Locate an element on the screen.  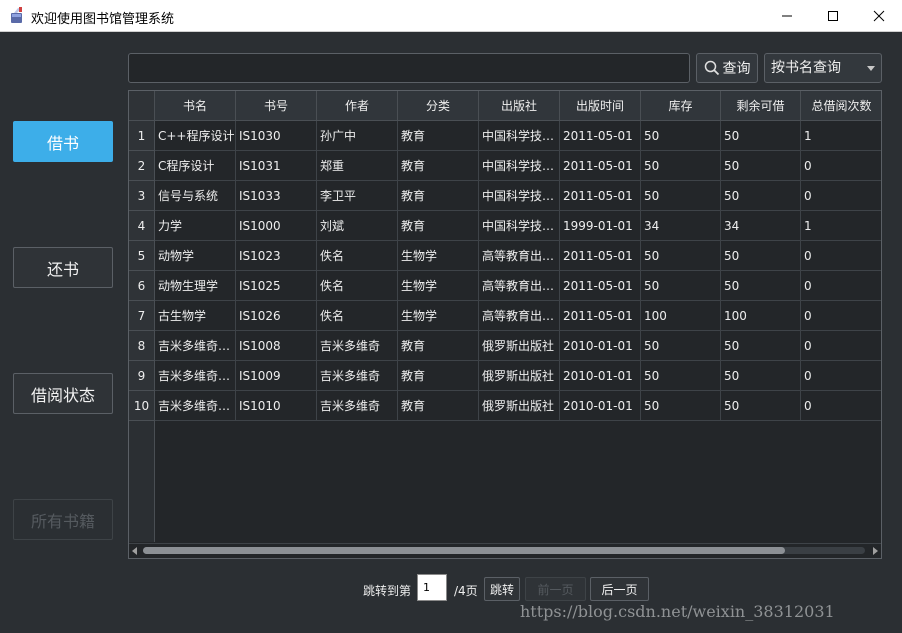
table-cell: IS1023 is located at coordinates (276, 256).